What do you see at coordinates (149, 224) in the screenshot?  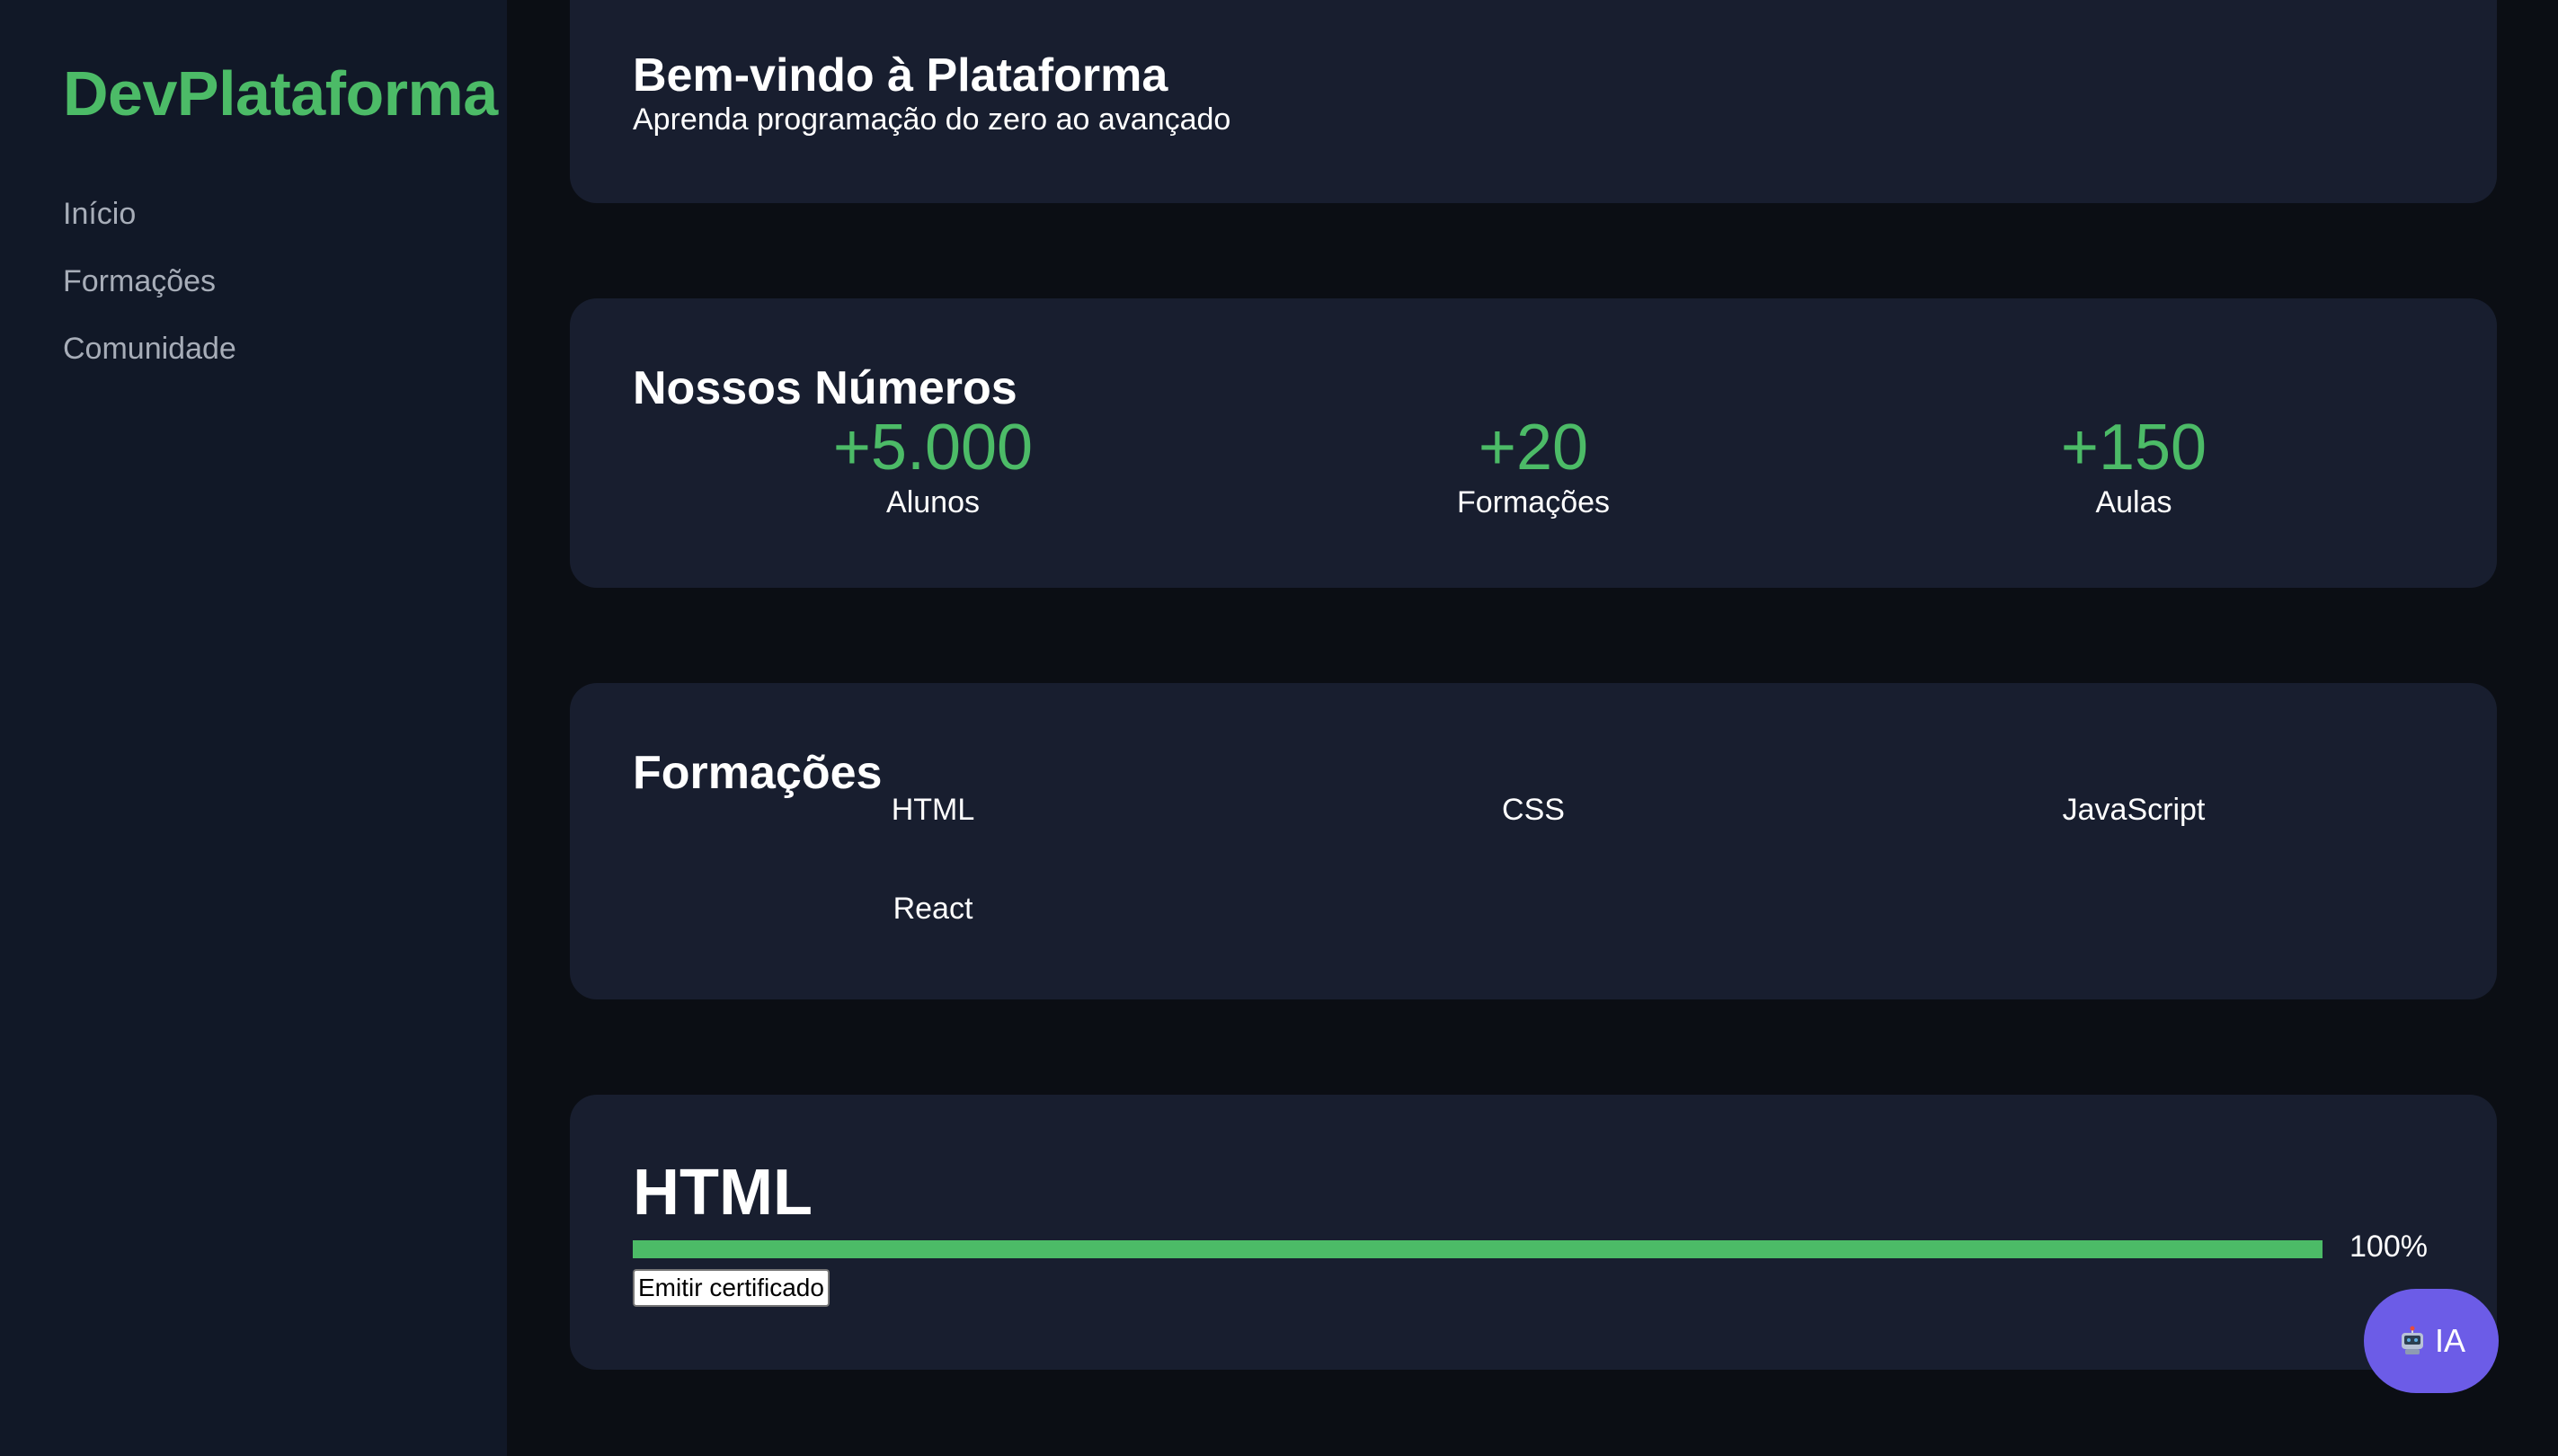 I see `sidebar-item-inicio: Início` at bounding box center [149, 224].